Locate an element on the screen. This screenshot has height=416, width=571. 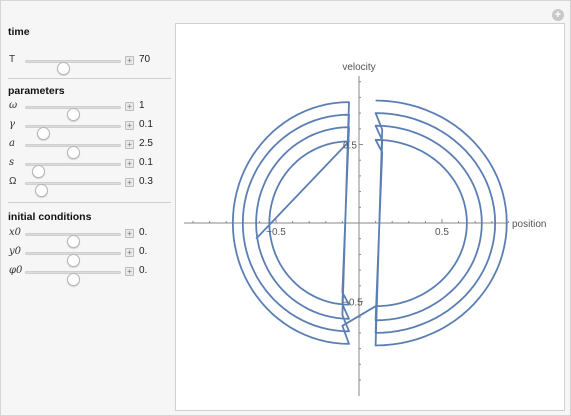
control-T: T + 70 is located at coordinates (86, 64).